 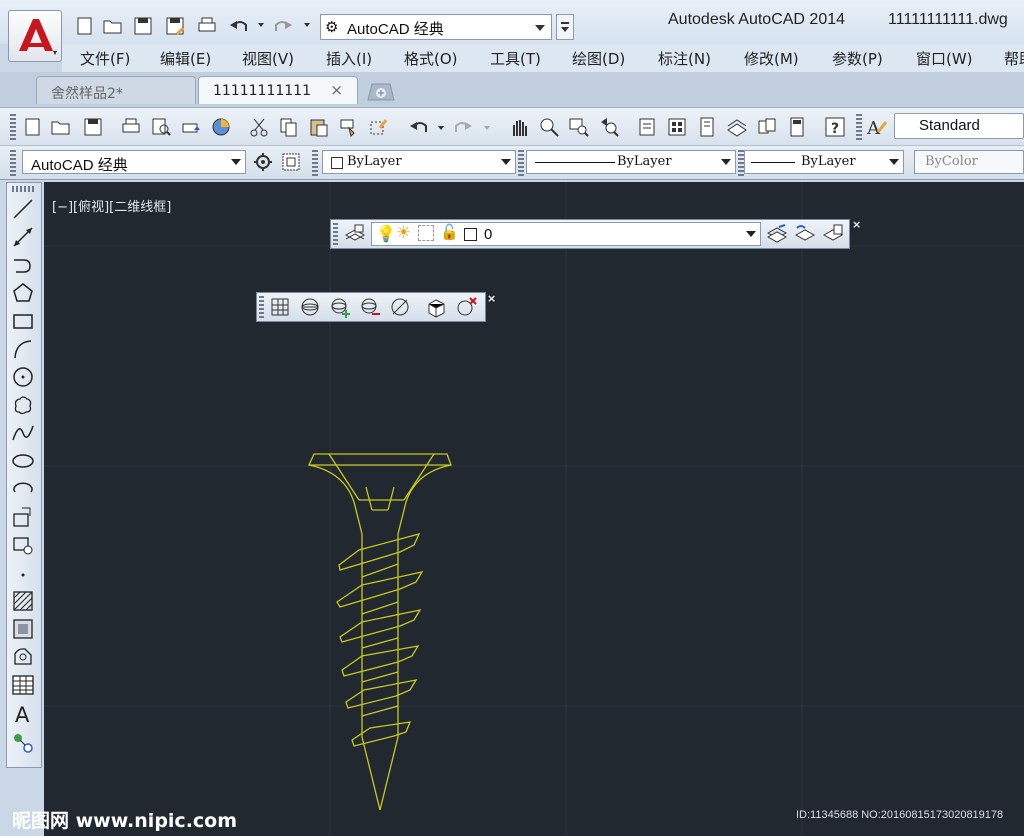 I want to click on block-editor-icon, so click(x=379, y=127).